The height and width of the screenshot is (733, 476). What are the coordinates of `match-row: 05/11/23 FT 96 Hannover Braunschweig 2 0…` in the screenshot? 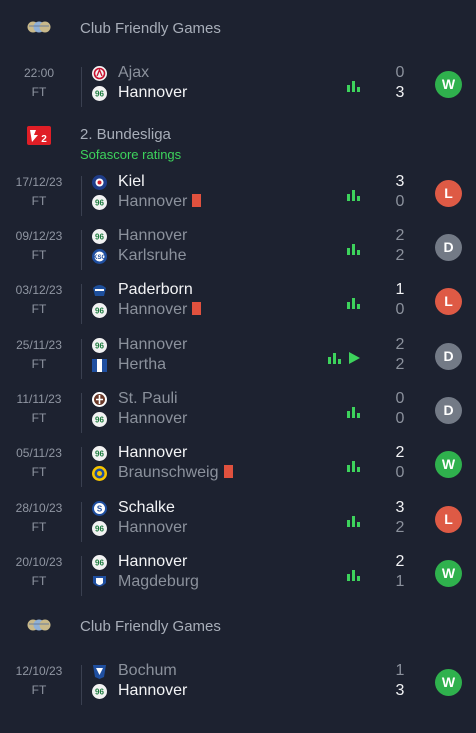 It's located at (238, 470).